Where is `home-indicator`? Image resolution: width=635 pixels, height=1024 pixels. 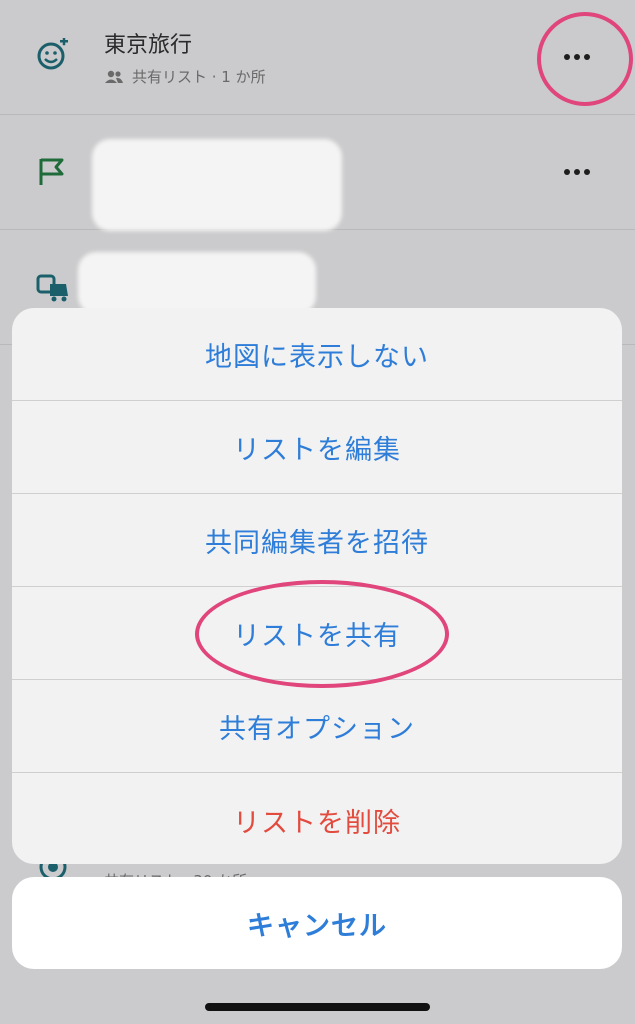
home-indicator is located at coordinates (317, 1007).